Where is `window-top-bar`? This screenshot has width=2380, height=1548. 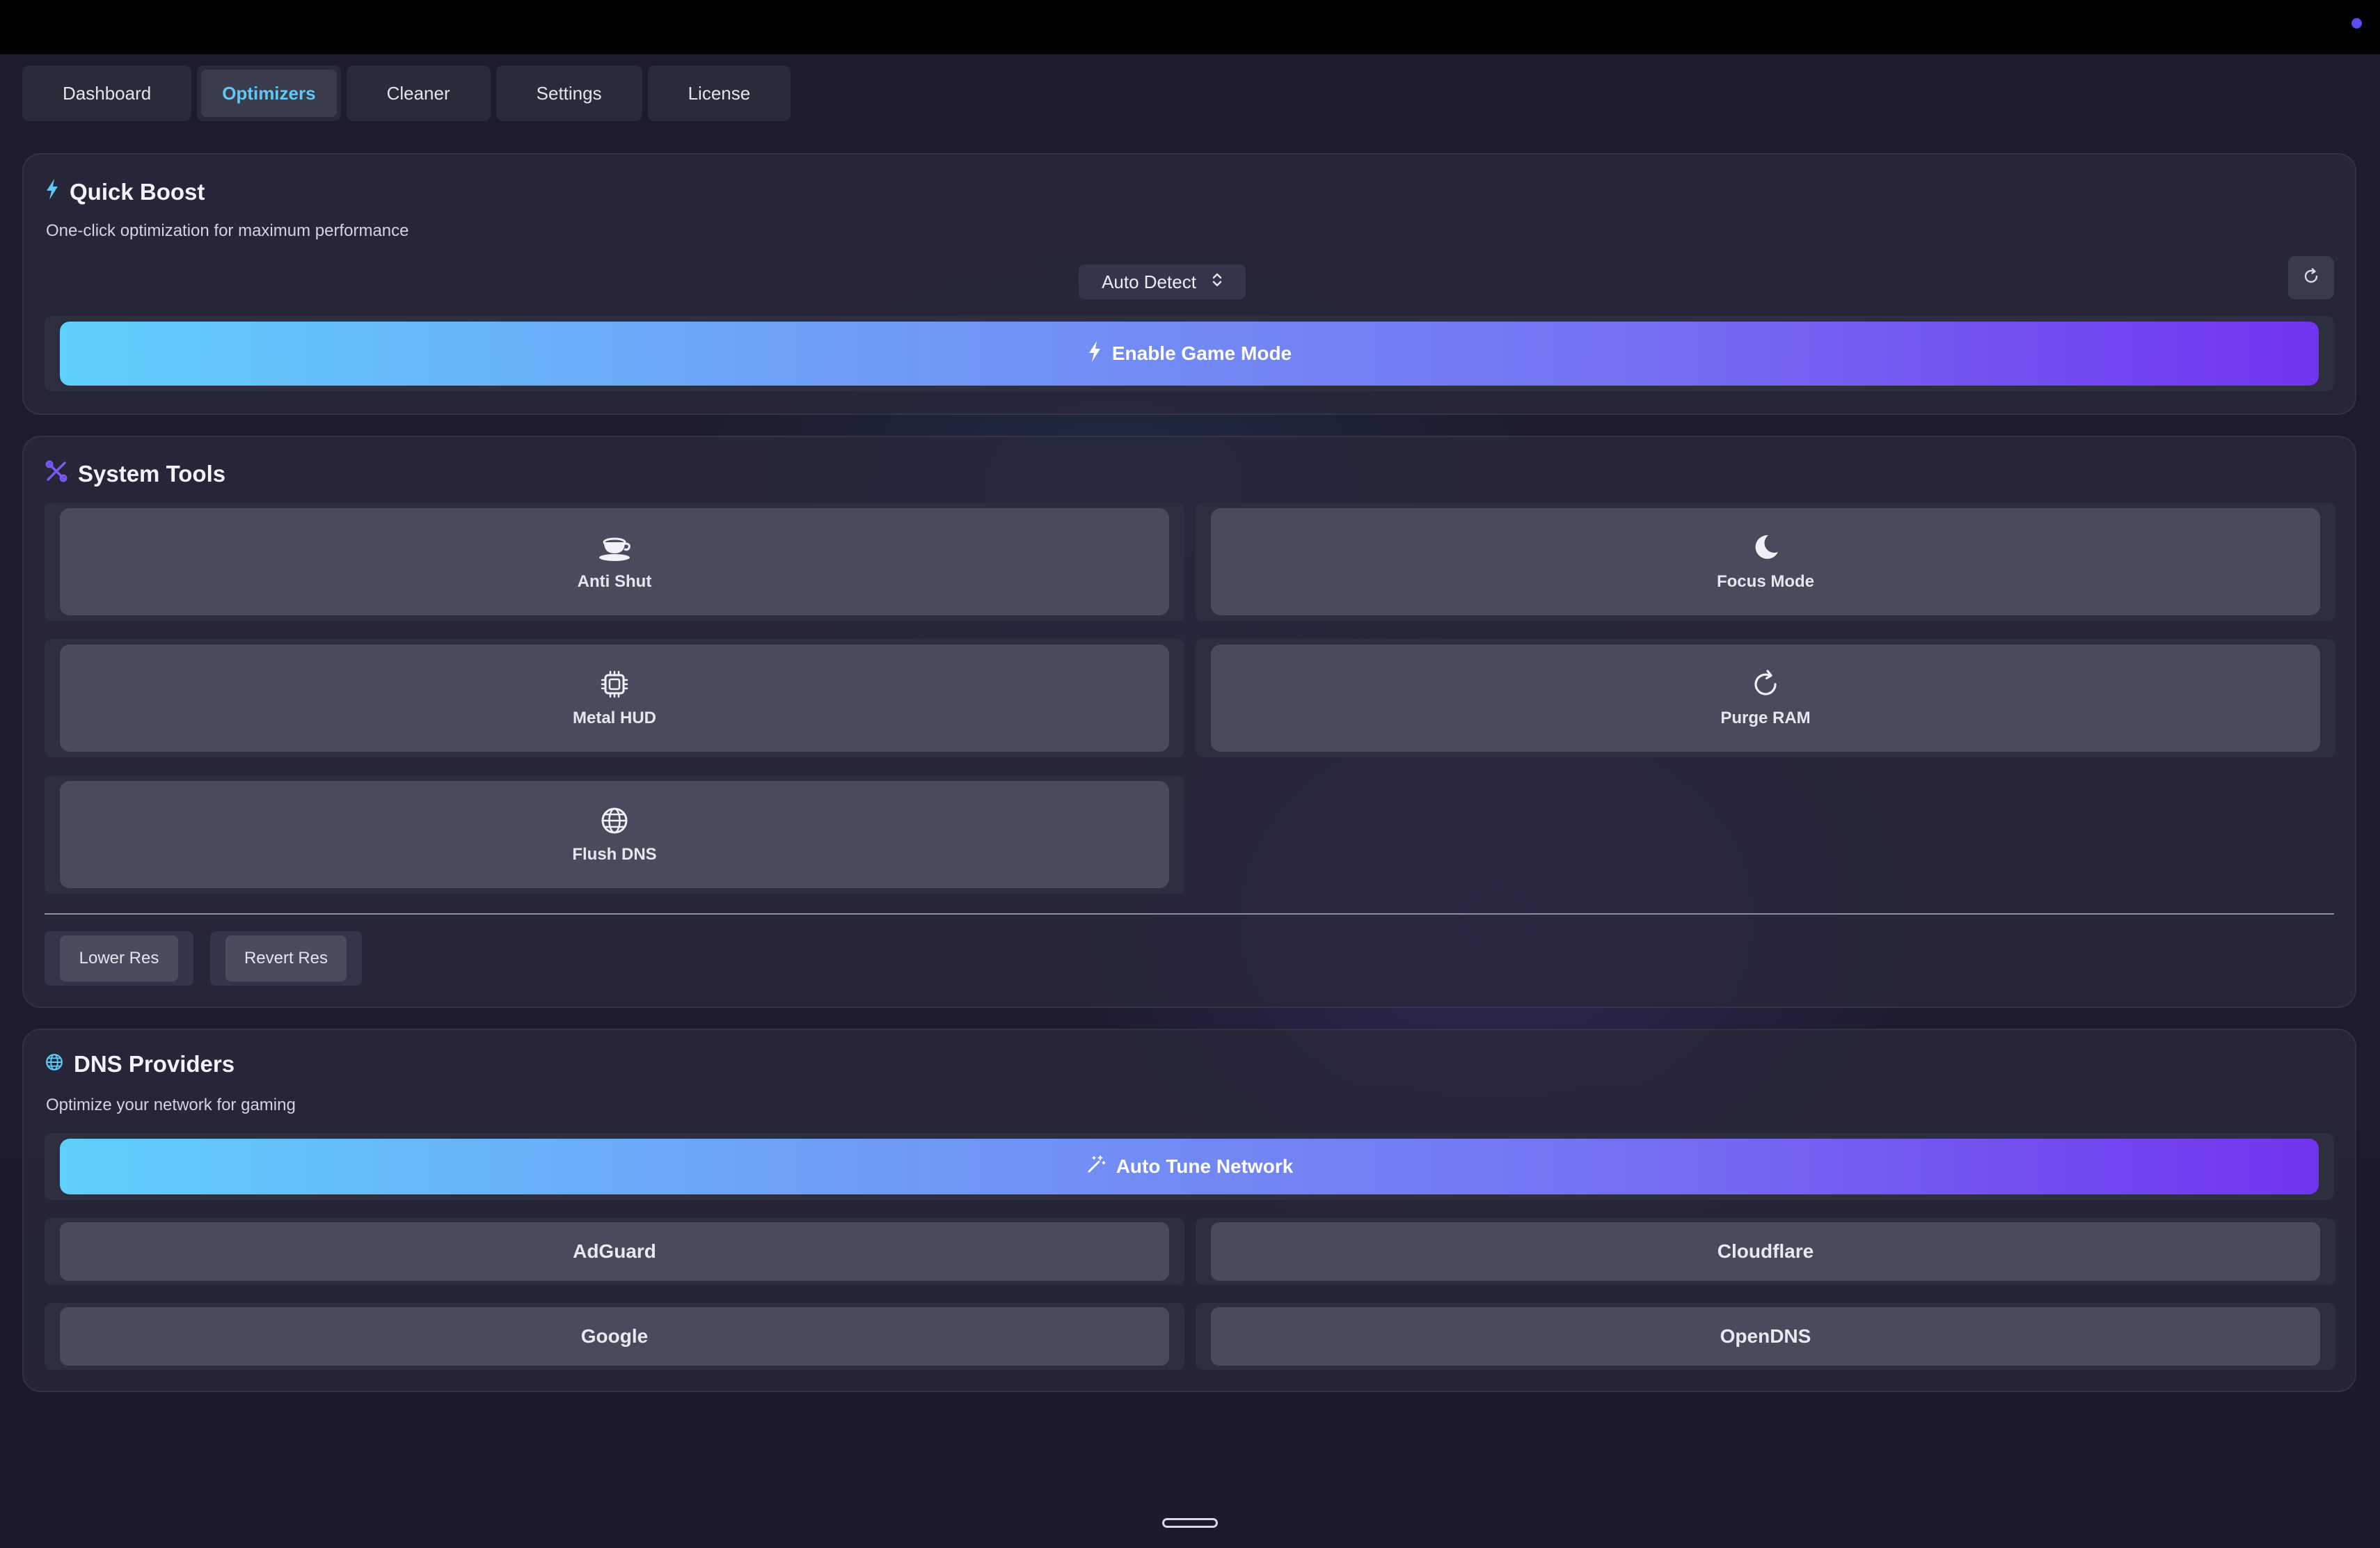
window-top-bar is located at coordinates (1190, 27).